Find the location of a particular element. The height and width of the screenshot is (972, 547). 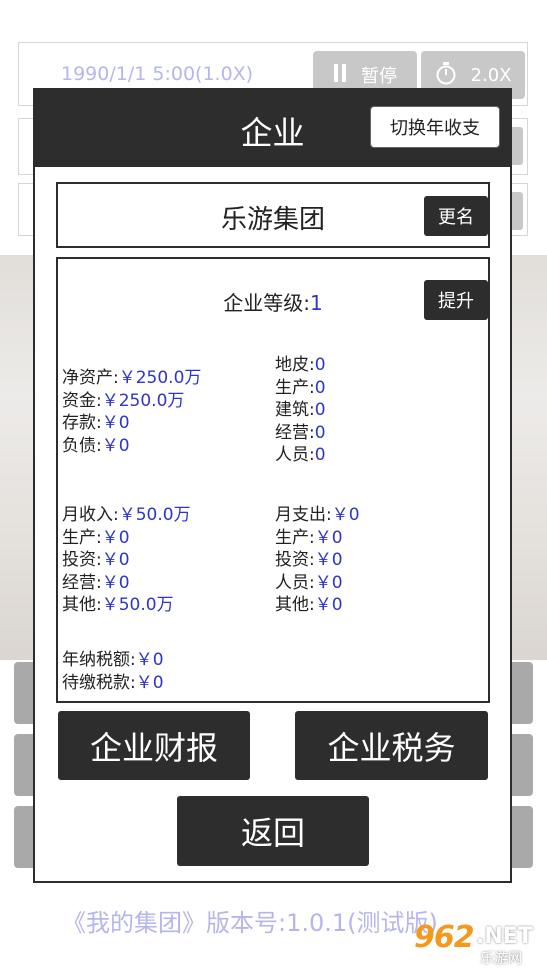

list-item: 年纳税额:￥0 is located at coordinates (113, 660).